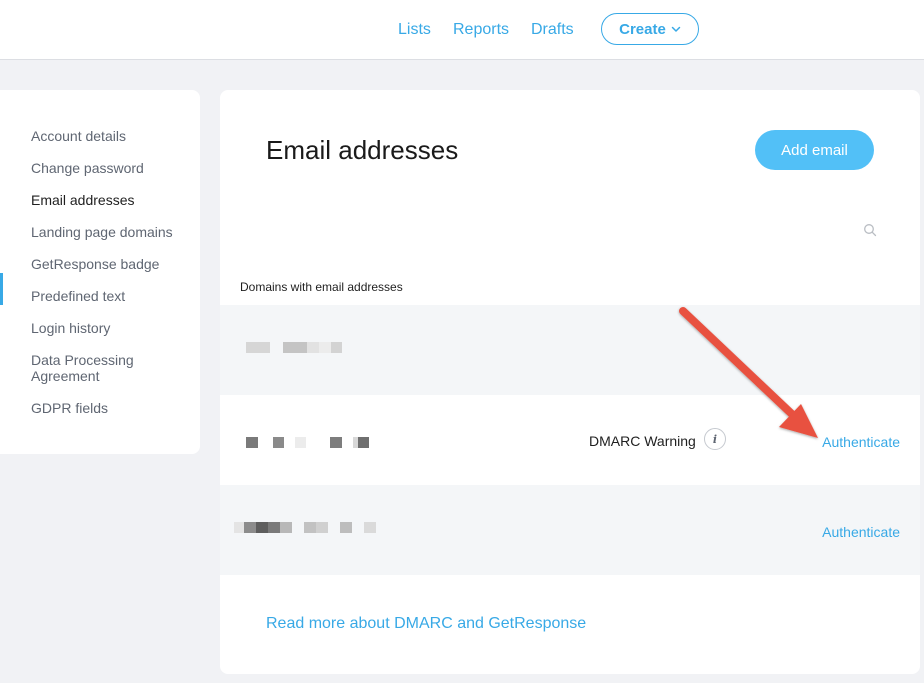 The image size is (924, 683). Describe the element at coordinates (111, 232) in the screenshot. I see `sidebar-item-landing-page-domains: Landing page domains` at that location.